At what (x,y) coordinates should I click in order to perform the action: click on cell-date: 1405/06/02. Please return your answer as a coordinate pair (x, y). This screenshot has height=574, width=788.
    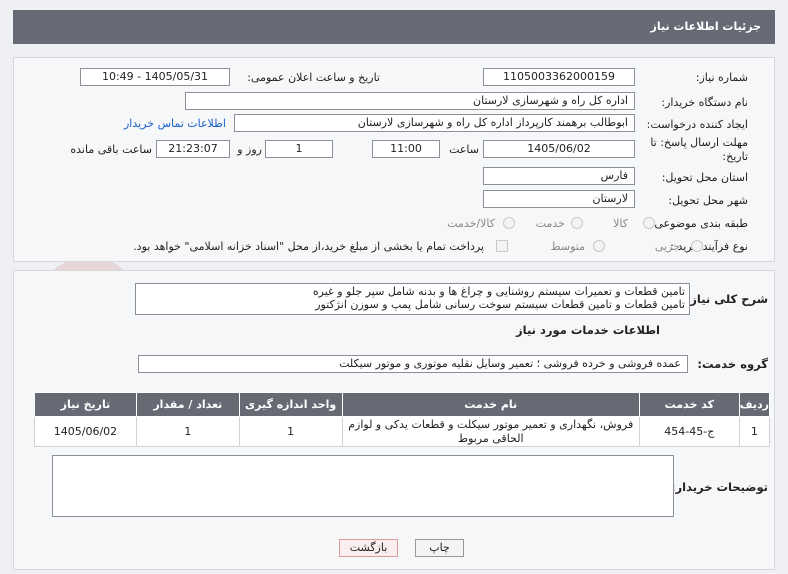
    Looking at the image, I should click on (85, 431).